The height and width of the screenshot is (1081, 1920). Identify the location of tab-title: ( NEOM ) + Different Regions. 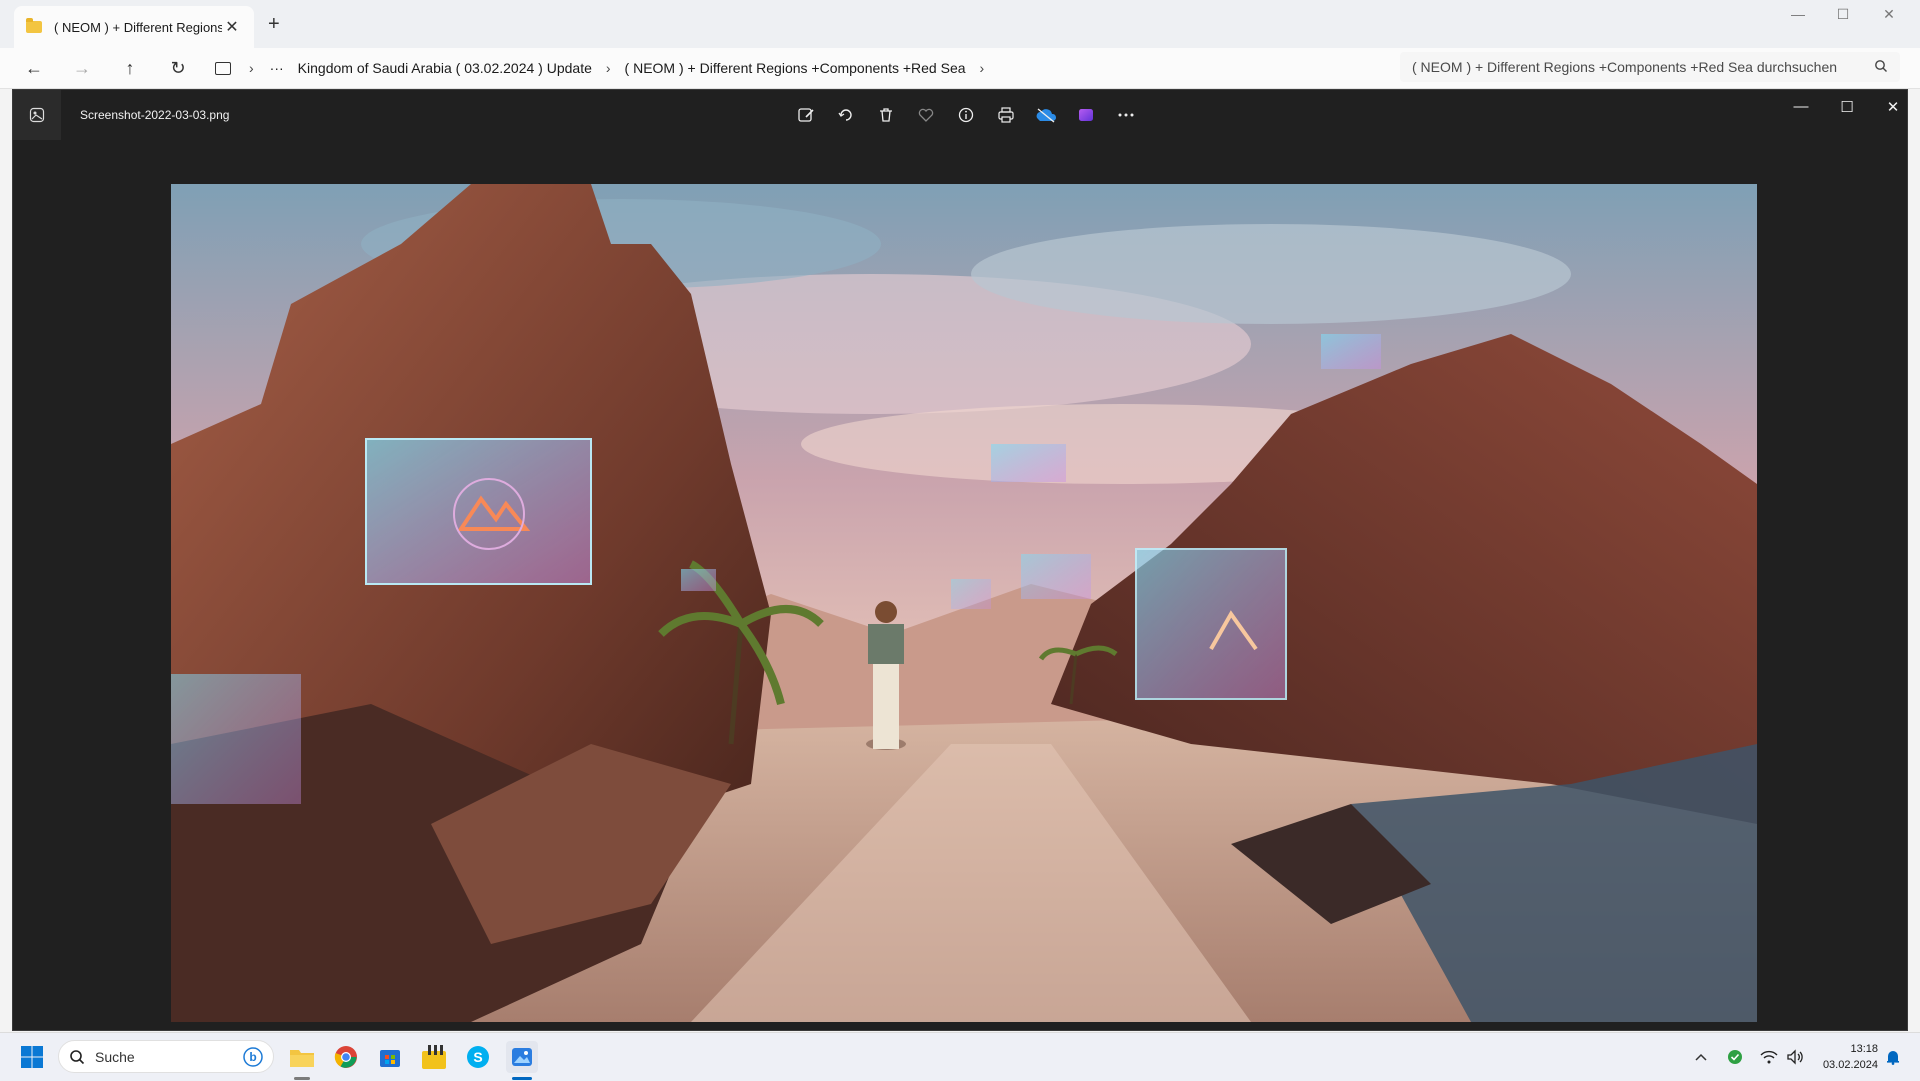
(138, 27).